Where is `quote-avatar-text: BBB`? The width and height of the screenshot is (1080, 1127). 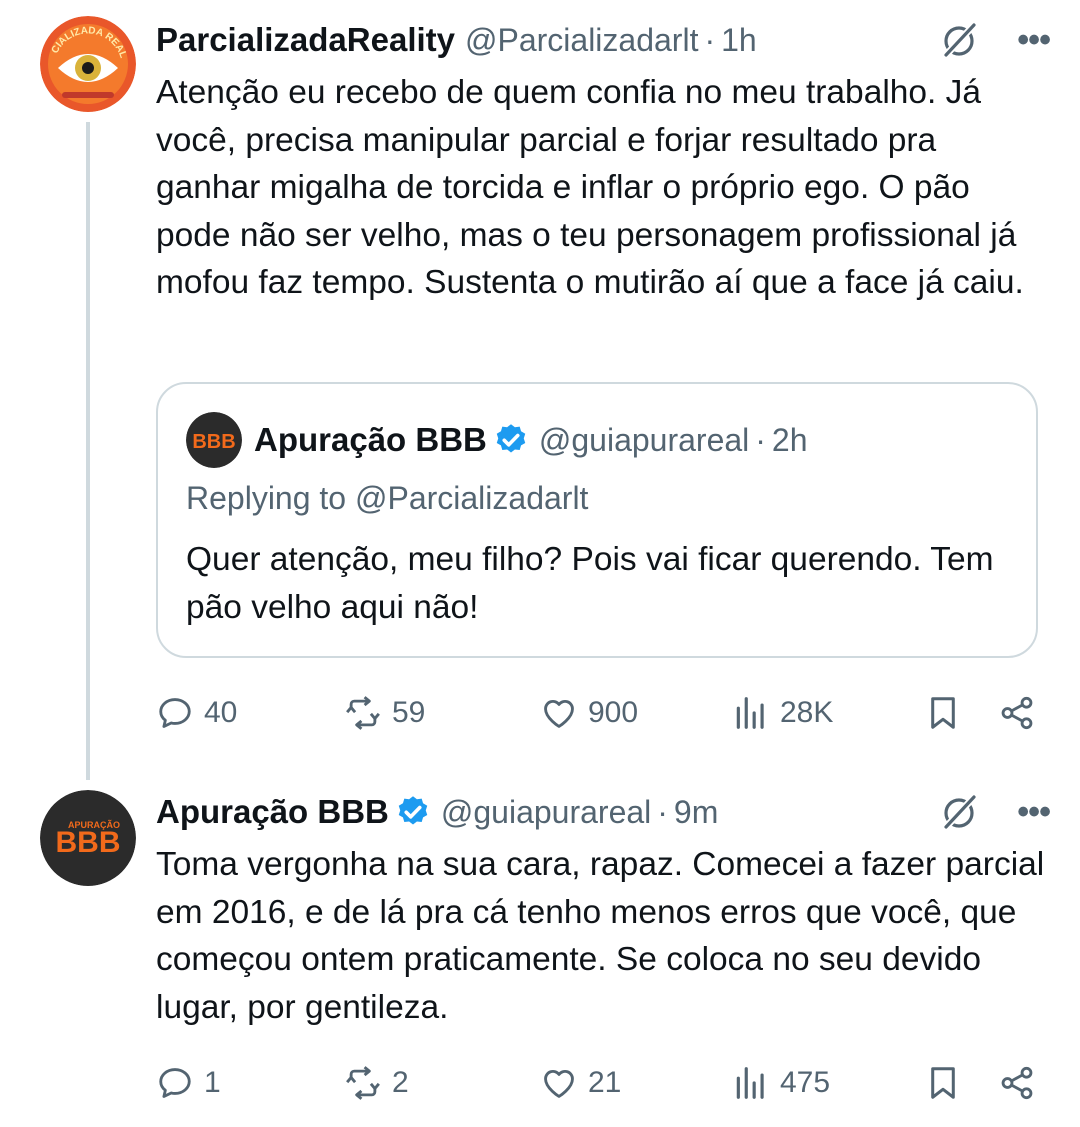
quote-avatar-text: BBB is located at coordinates (213, 442).